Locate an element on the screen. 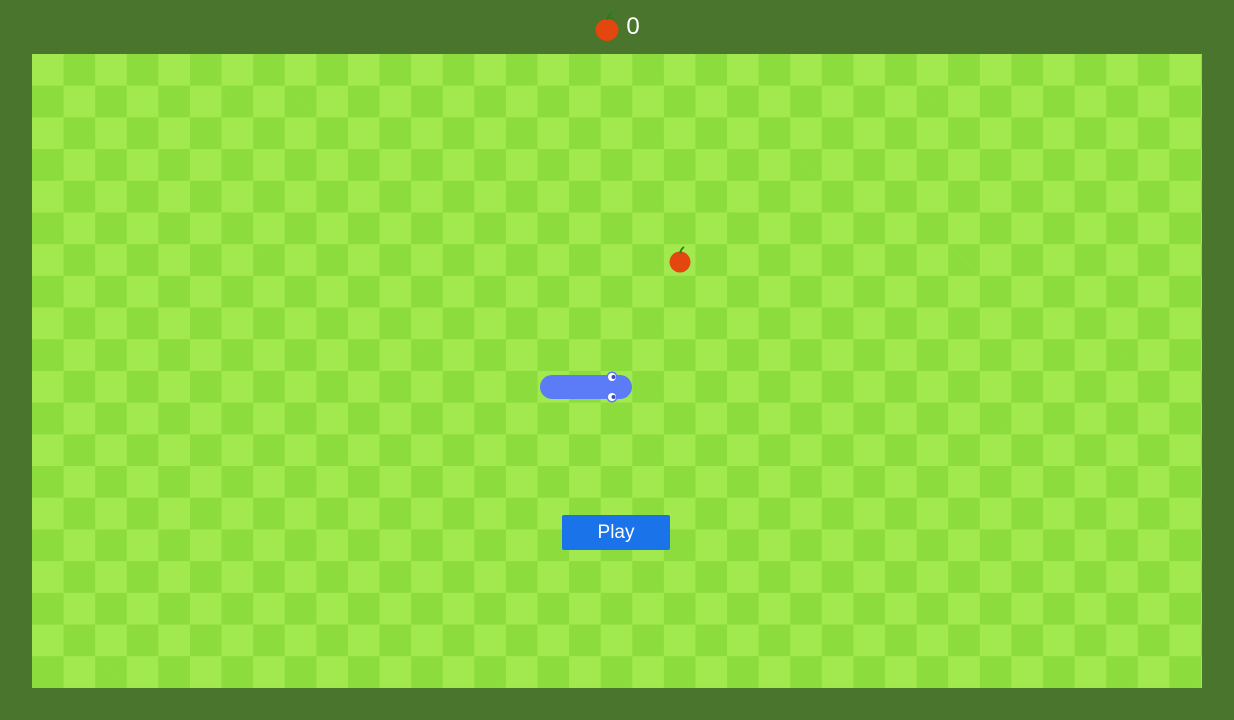 Image resolution: width=1234 pixels, height=720 pixels. play-button: Play is located at coordinates (616, 532).